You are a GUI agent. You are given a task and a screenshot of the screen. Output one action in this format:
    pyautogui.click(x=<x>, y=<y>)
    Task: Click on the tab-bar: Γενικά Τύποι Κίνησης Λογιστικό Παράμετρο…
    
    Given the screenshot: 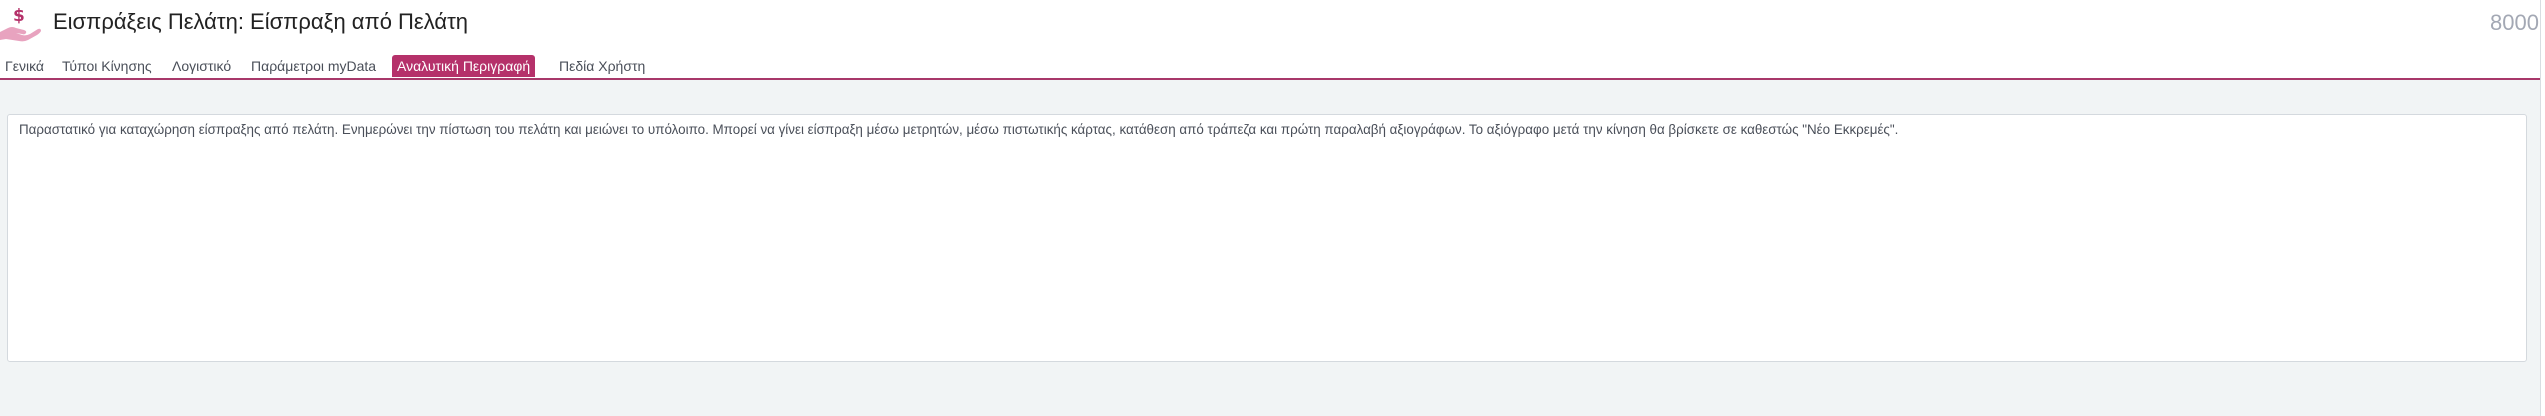 What is the action you would take?
    pyautogui.click(x=1270, y=67)
    